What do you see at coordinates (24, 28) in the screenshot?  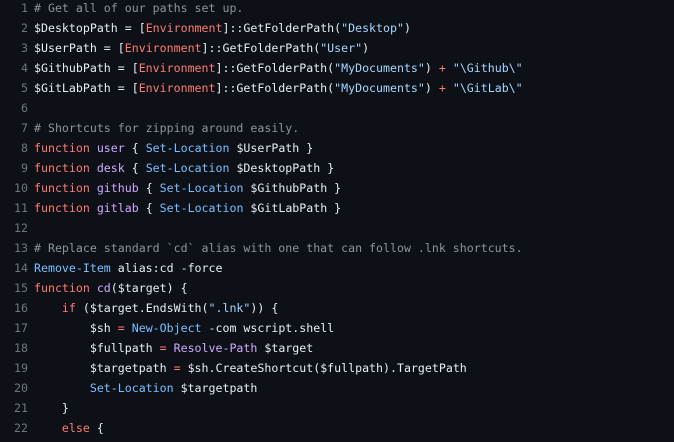 I see `line-number: 2` at bounding box center [24, 28].